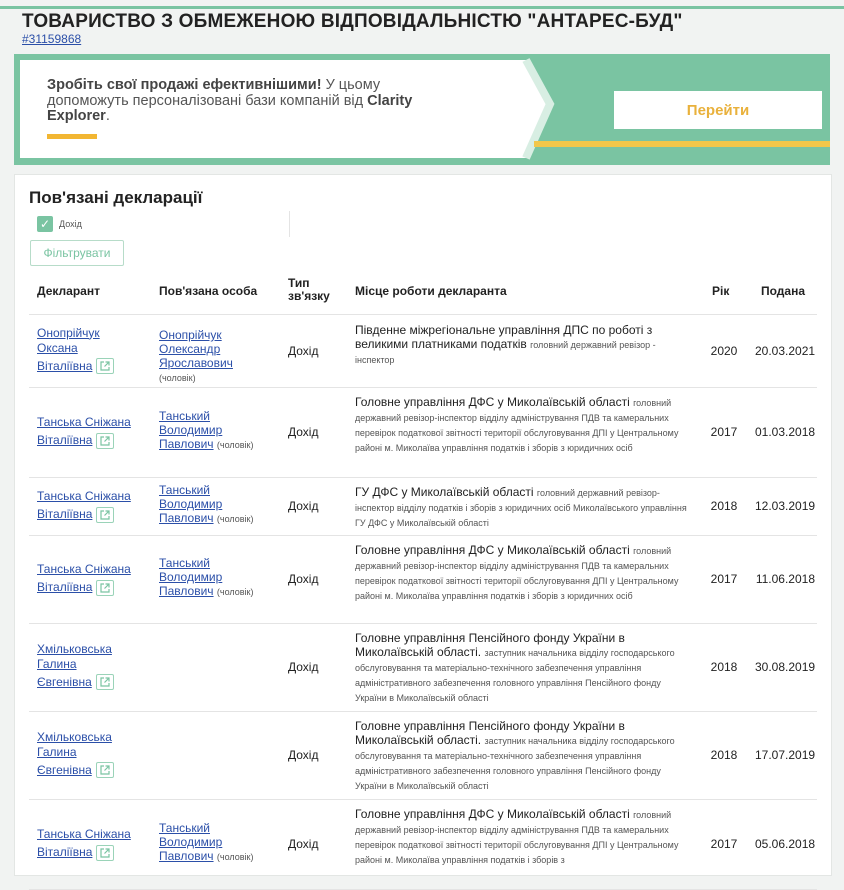  What do you see at coordinates (785, 667) in the screenshot?
I see `submitted-date: 30.08.2019` at bounding box center [785, 667].